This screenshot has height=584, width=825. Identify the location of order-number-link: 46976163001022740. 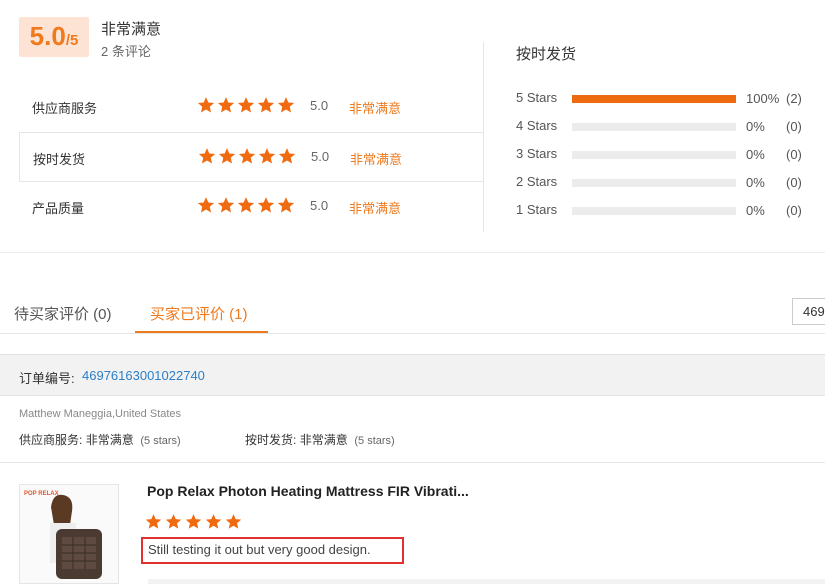
(143, 375).